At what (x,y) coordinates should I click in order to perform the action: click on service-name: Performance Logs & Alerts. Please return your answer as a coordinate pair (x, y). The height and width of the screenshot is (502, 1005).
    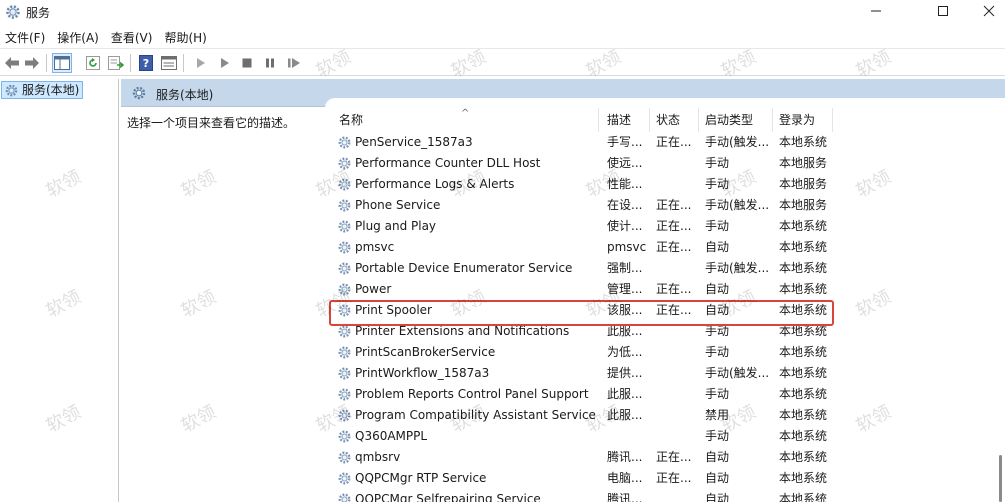
    Looking at the image, I should click on (435, 184).